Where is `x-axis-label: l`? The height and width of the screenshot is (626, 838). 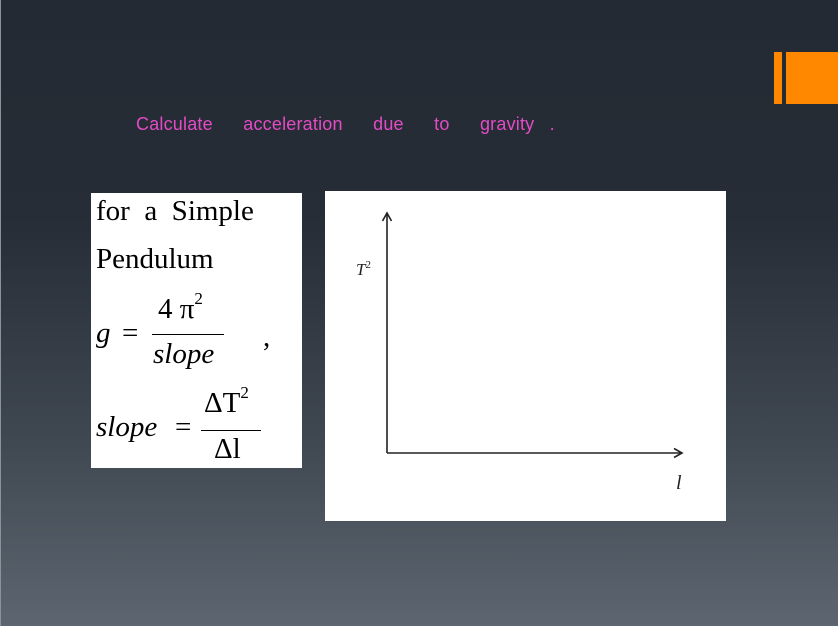 x-axis-label: l is located at coordinates (679, 483).